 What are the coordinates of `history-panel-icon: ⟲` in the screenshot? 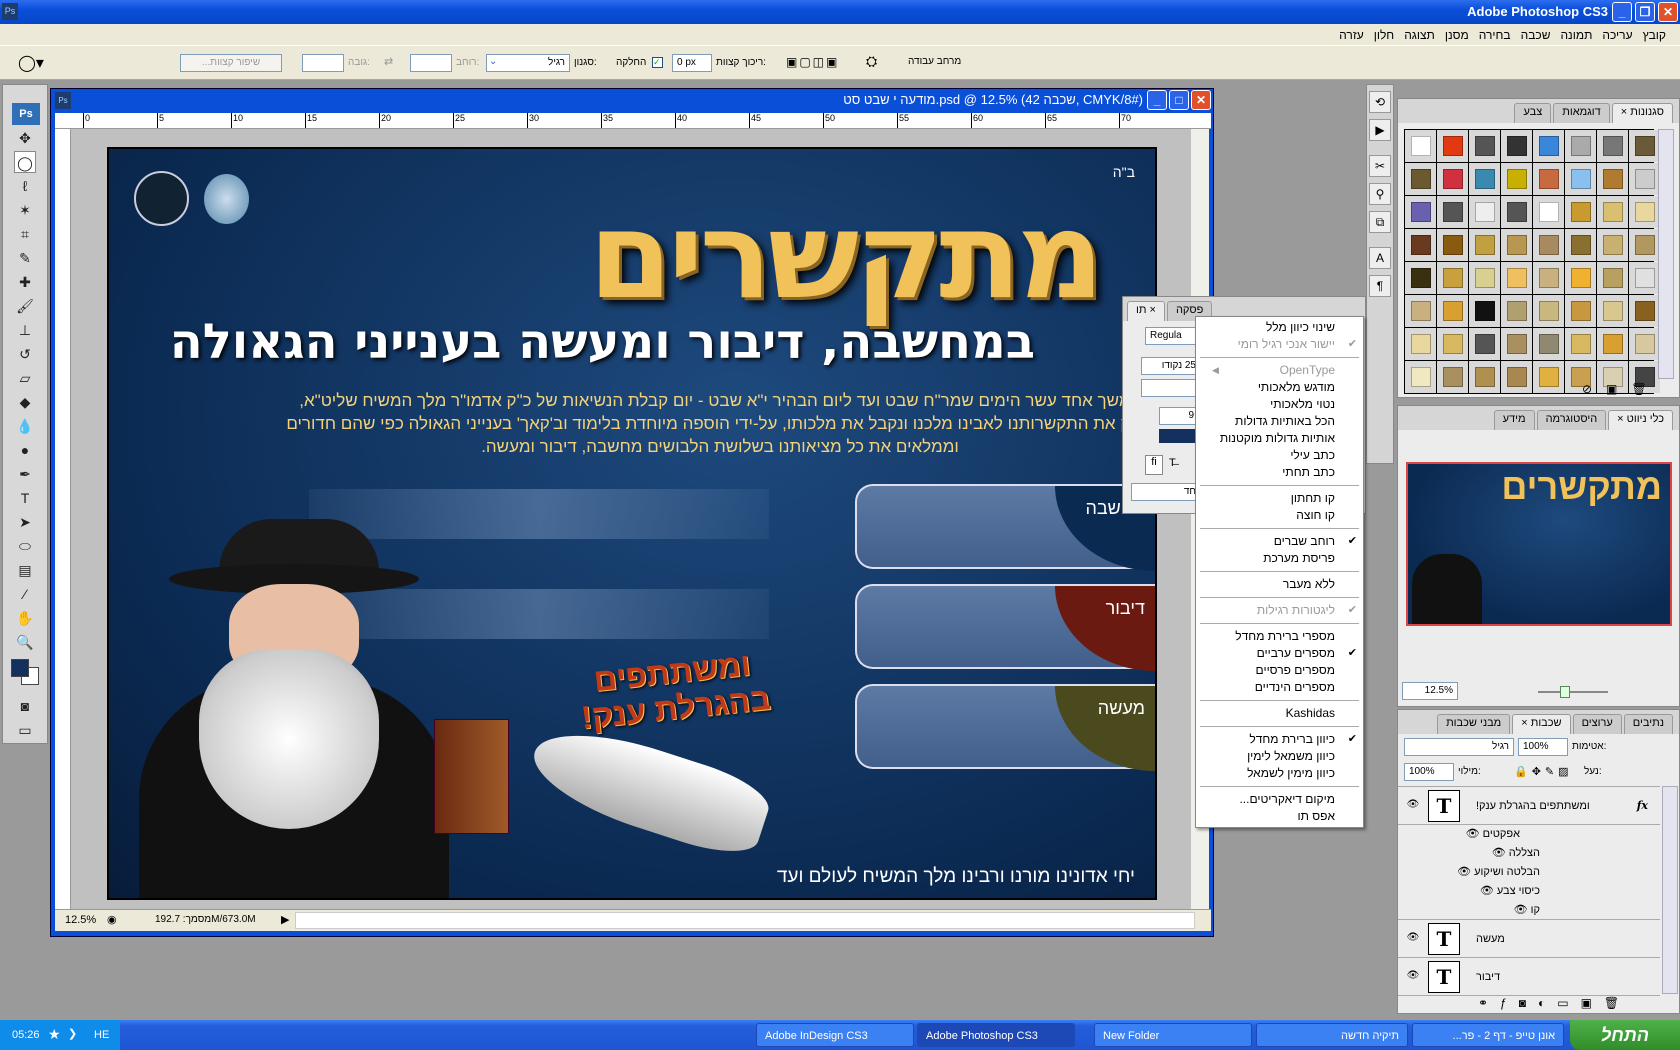 It's located at (1380, 102).